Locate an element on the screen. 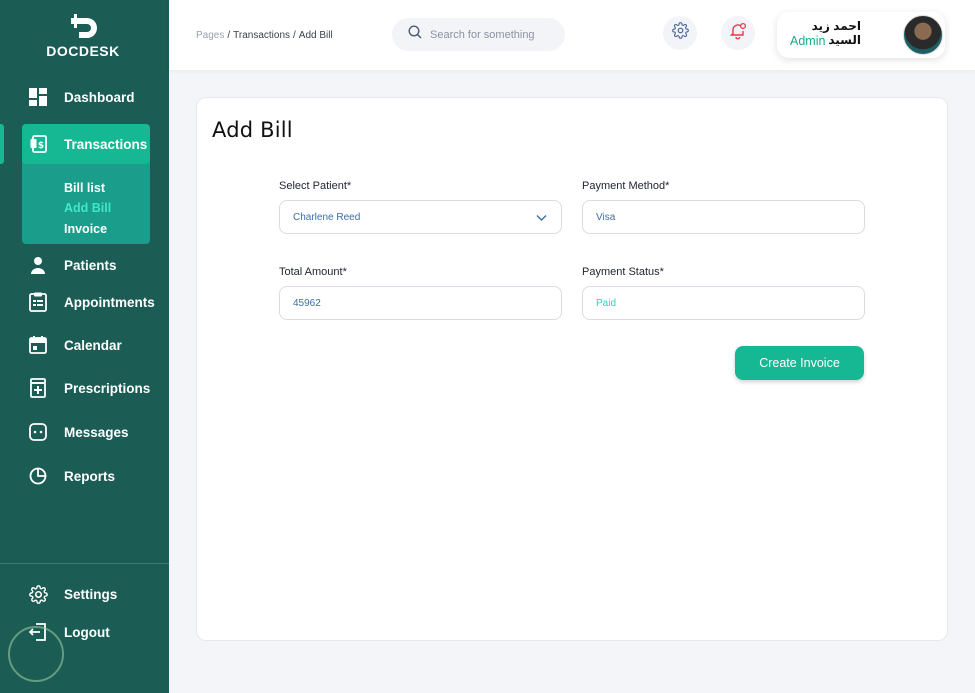  prescription-icon is located at coordinates (38, 388).